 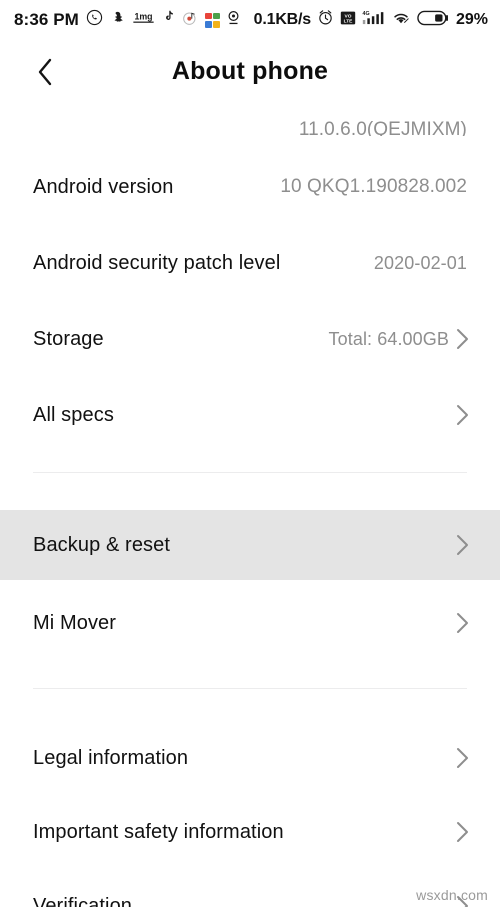 I want to click on important-safety-information-row: Important safety information, so click(x=250, y=832).